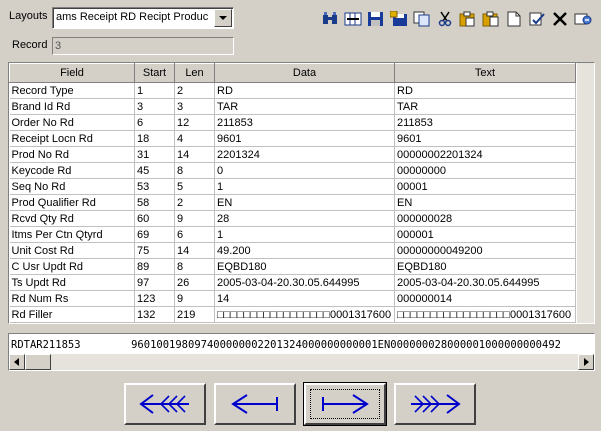  I want to click on cell-start: 123, so click(154, 298).